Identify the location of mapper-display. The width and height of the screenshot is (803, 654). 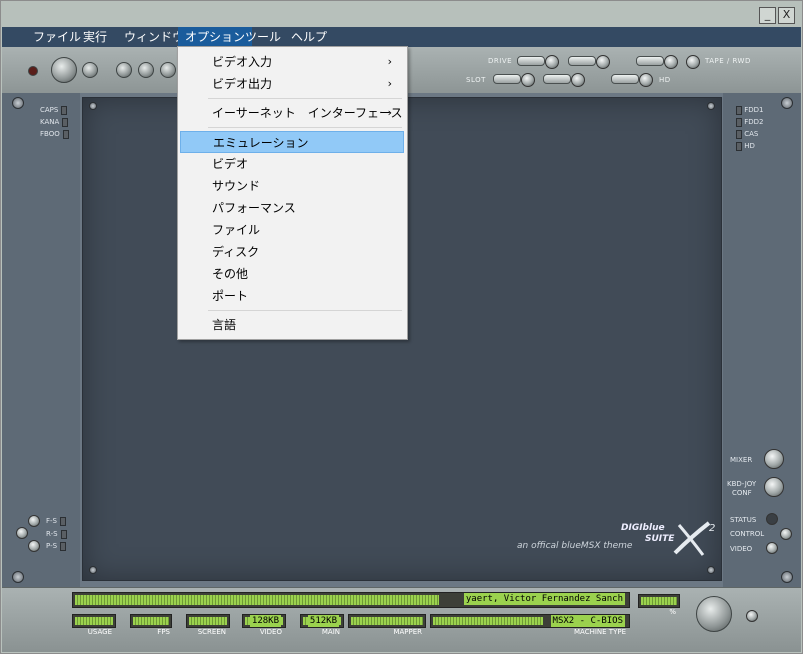
(387, 621).